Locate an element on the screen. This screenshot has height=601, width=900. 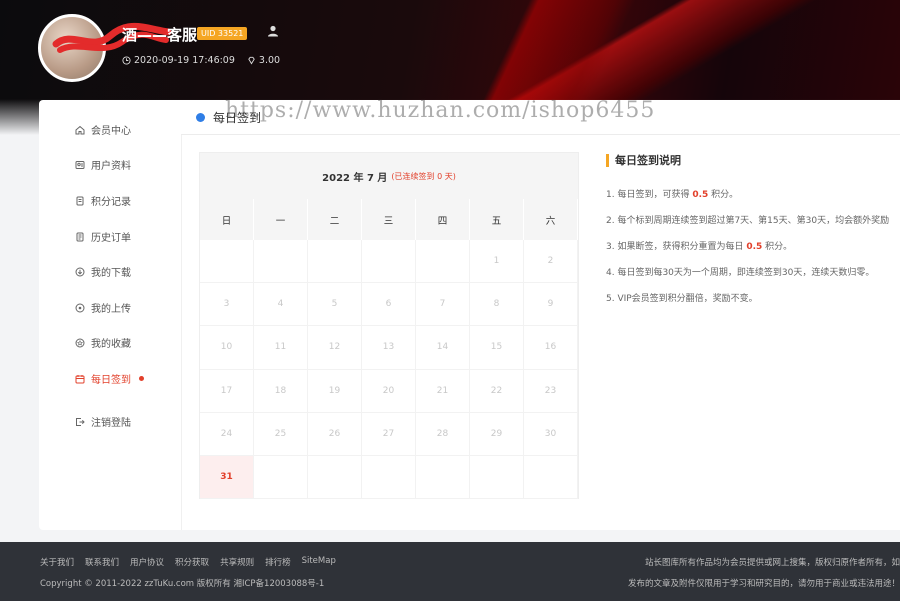
clock-icon is located at coordinates (126, 60).